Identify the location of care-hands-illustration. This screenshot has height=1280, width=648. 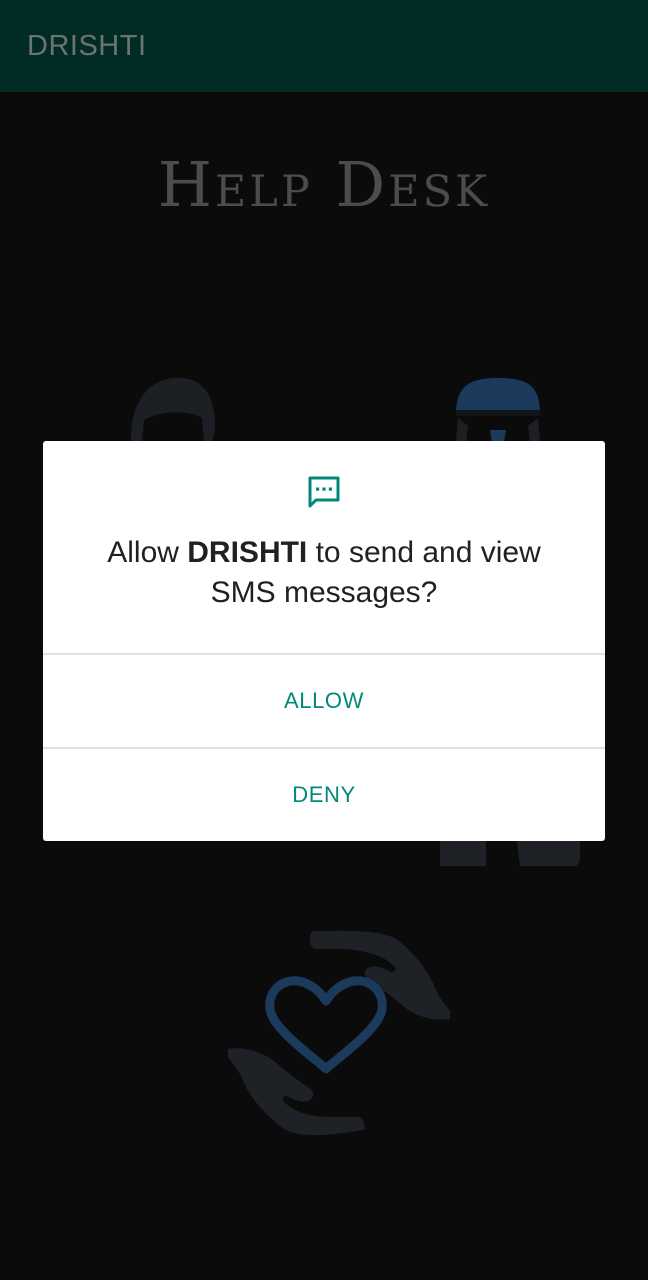
(339, 1033).